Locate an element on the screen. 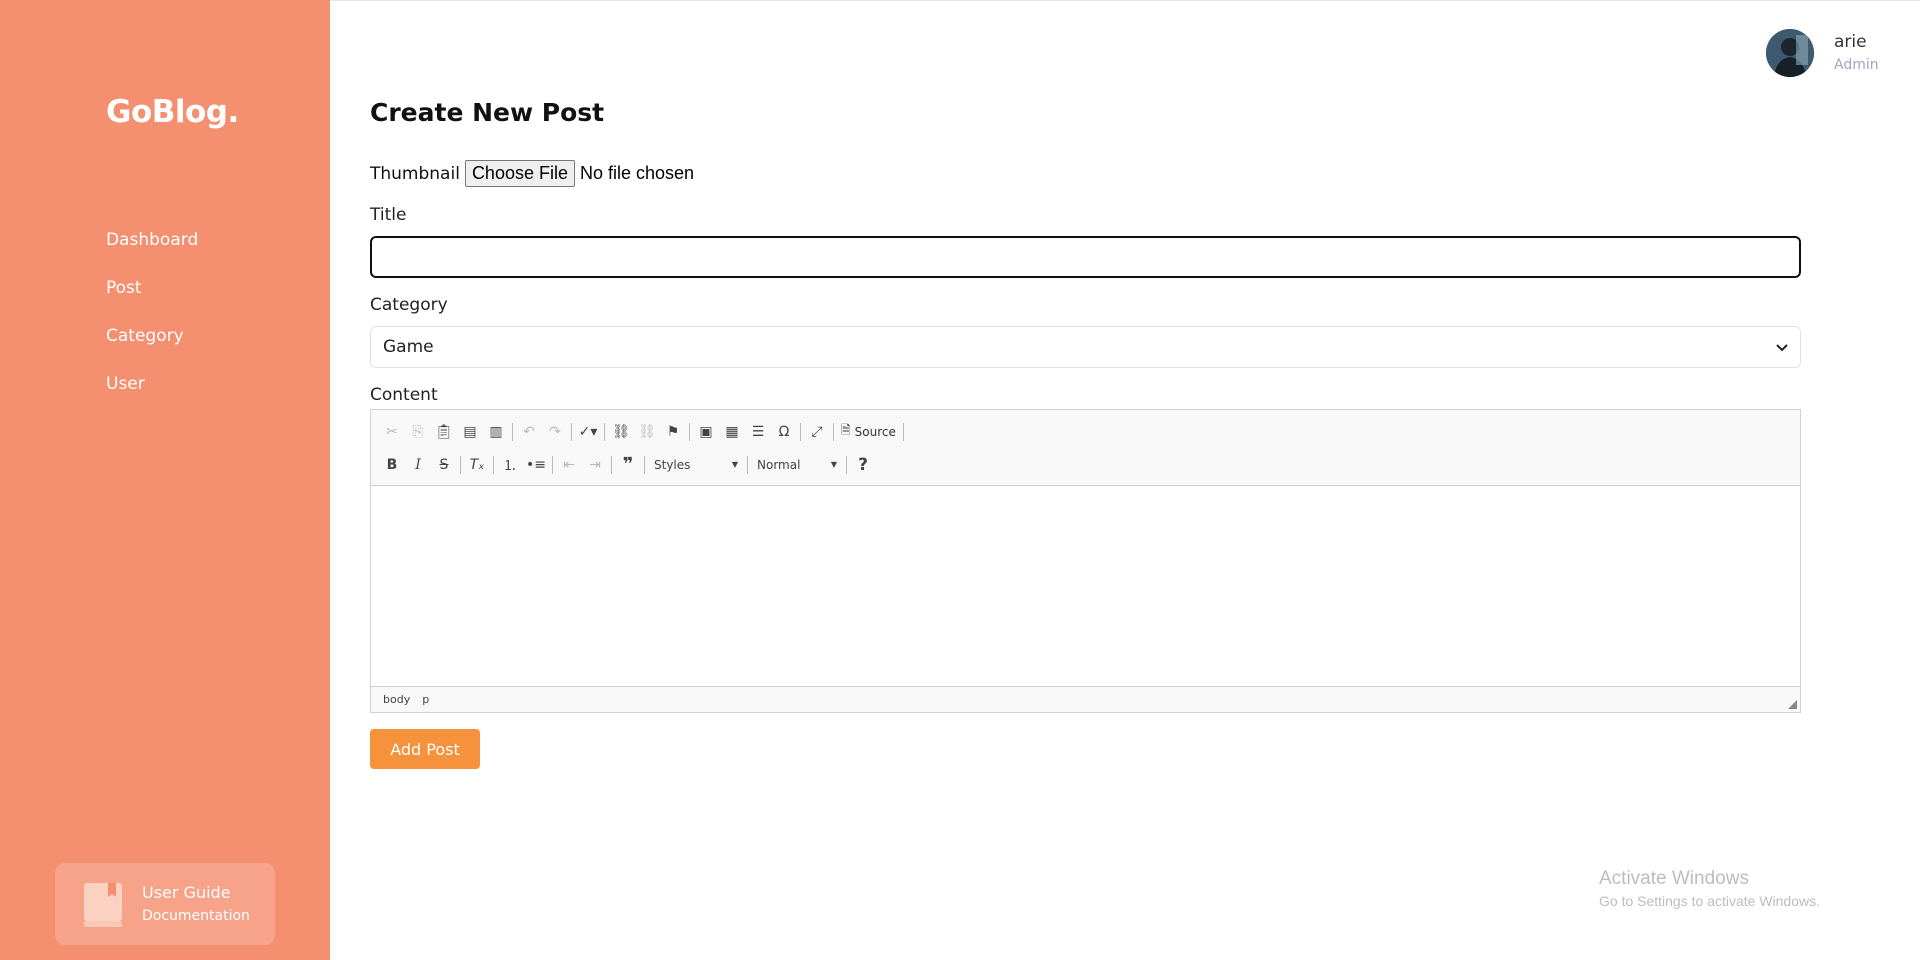 This screenshot has width=1920, height=960. source-icon: 🗎︎ is located at coordinates (846, 430).